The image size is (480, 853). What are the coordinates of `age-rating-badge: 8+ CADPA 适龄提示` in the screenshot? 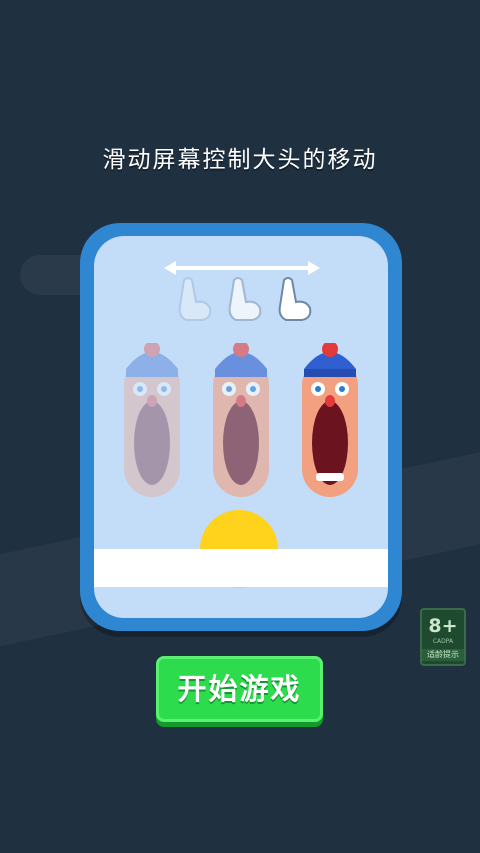 It's located at (443, 637).